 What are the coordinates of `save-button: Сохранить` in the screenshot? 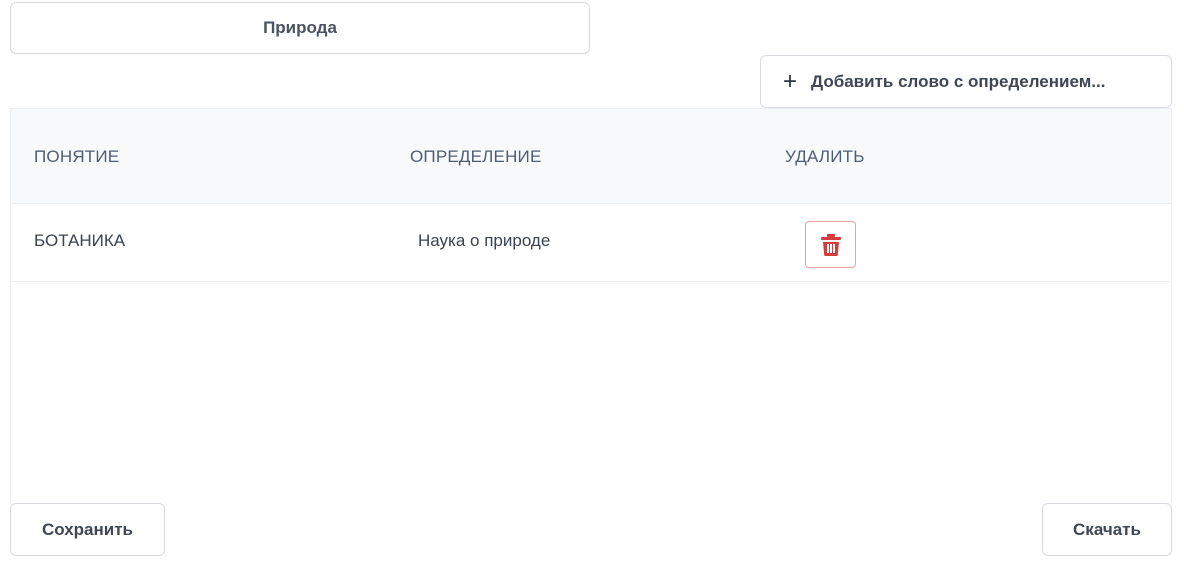 It's located at (87, 529).